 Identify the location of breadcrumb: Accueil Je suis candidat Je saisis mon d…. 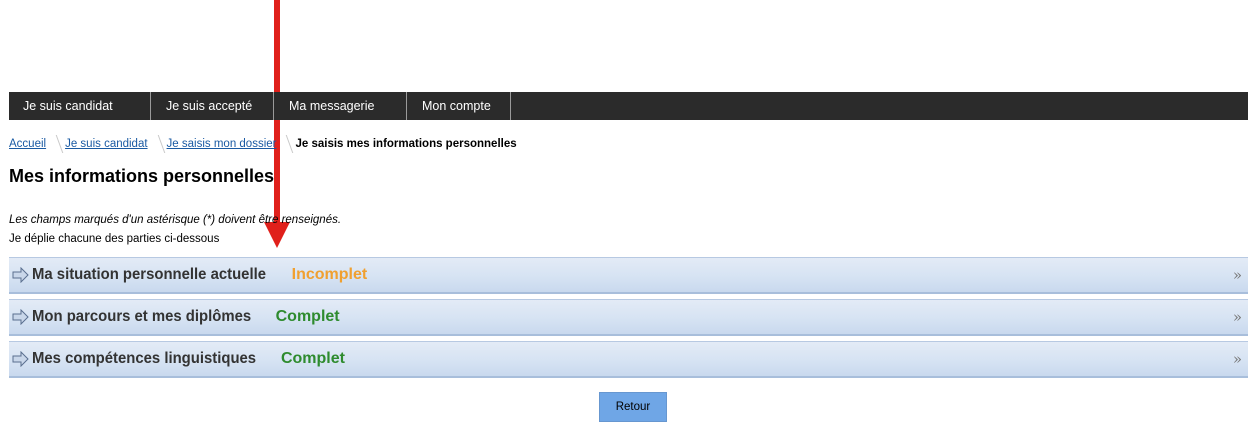
(263, 144).